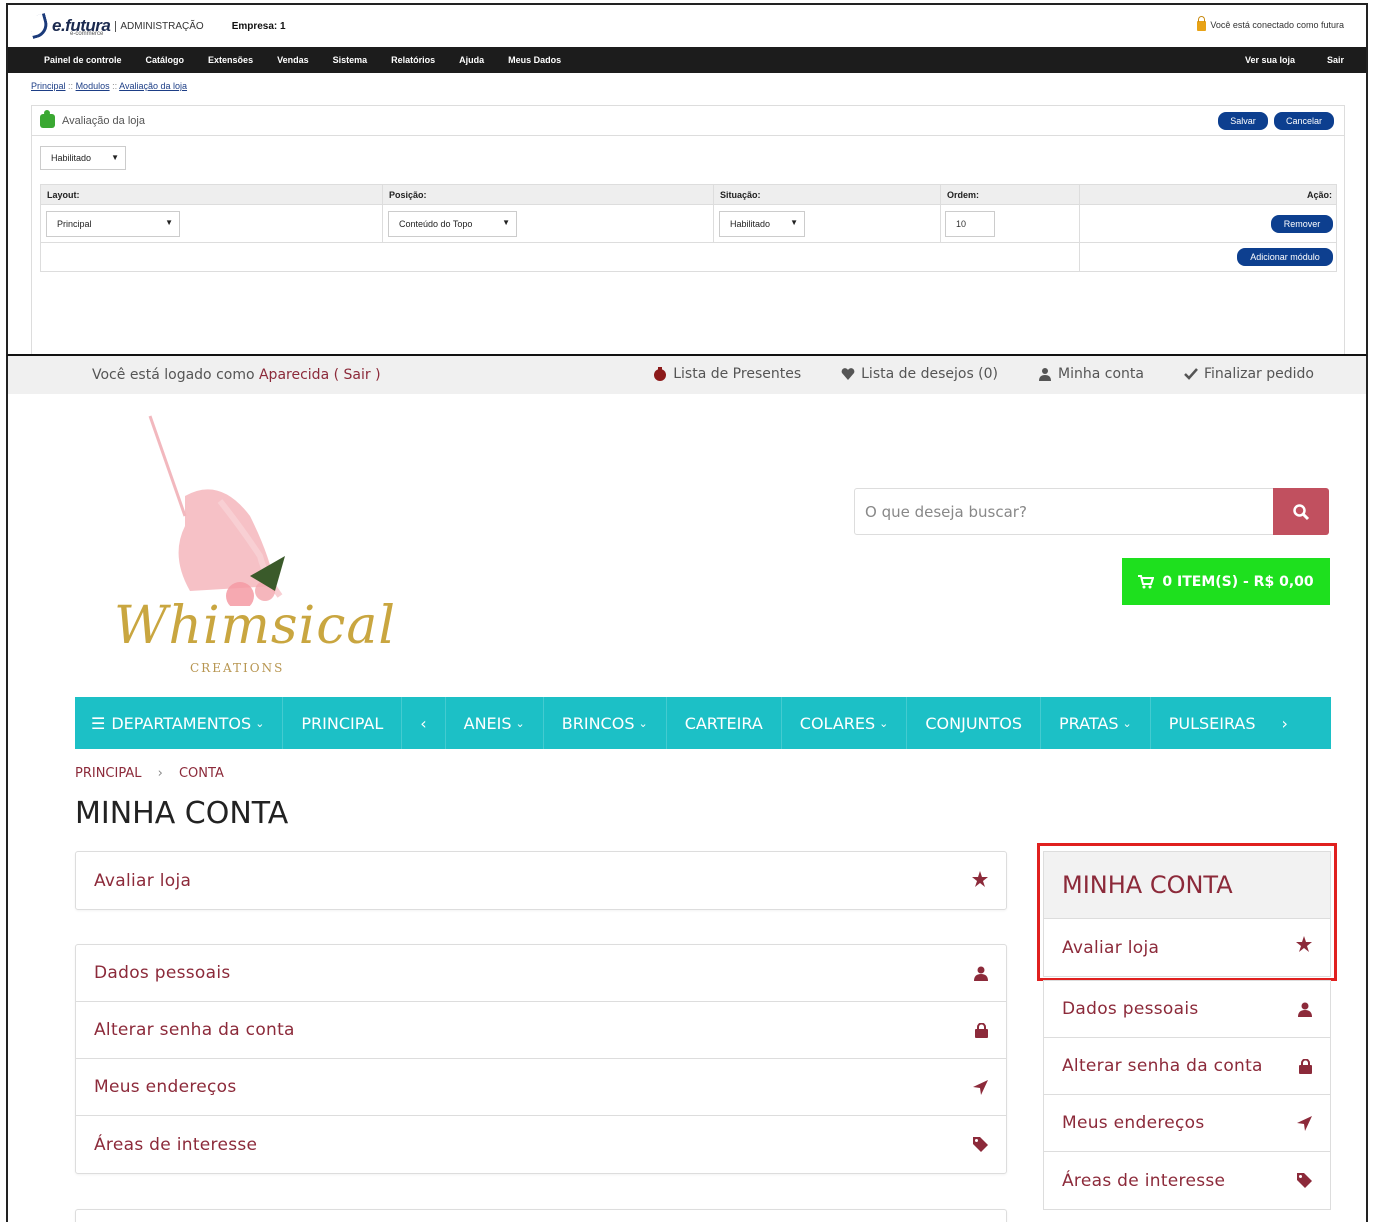 Image resolution: width=1373 pixels, height=1222 pixels. What do you see at coordinates (1270, 23) in the screenshot?
I see `connected-status: Você está conectado como futura` at bounding box center [1270, 23].